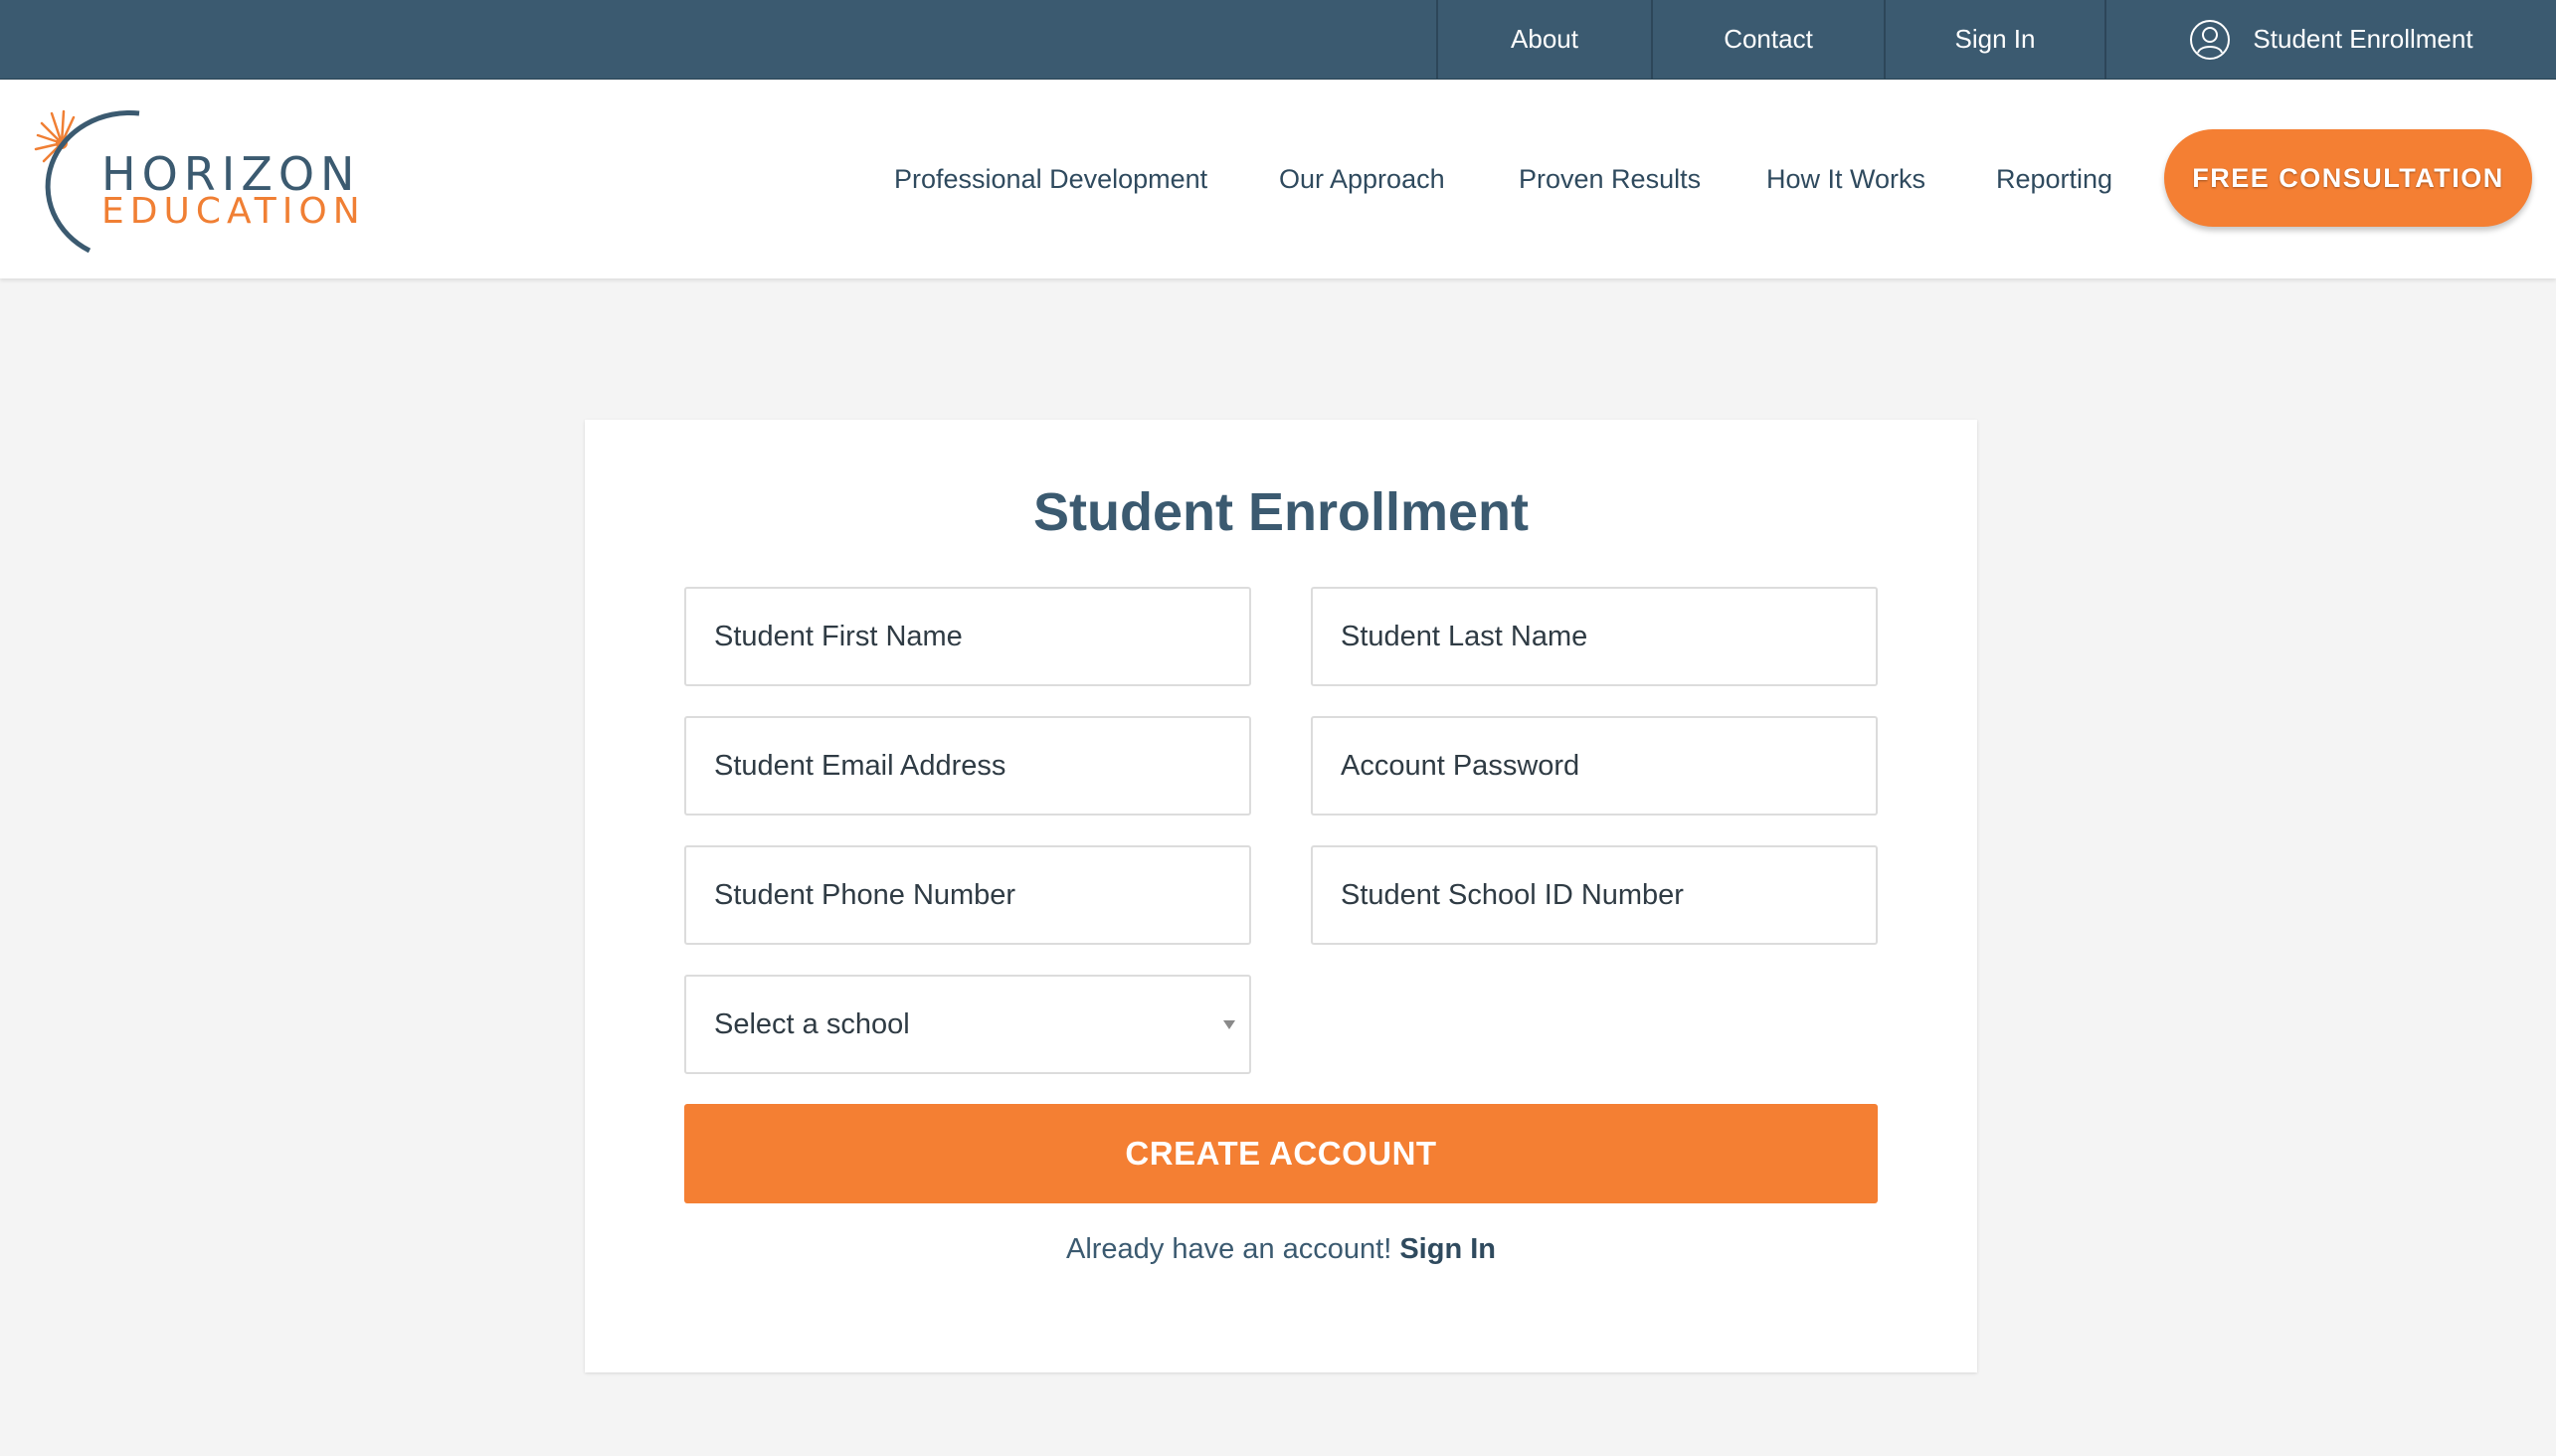 The height and width of the screenshot is (1456, 2556). Describe the element at coordinates (1994, 39) in the screenshot. I see `topbar-sign-in-link: Sign In` at that location.